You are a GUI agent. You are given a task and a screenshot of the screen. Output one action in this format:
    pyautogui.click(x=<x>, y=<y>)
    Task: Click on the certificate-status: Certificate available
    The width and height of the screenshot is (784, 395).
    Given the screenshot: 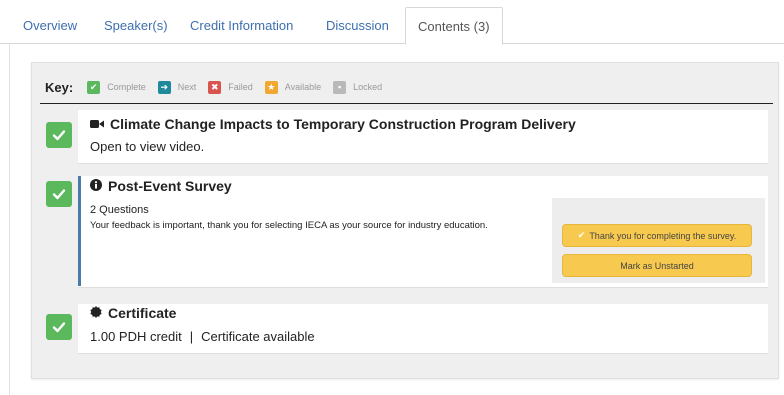 What is the action you would take?
    pyautogui.click(x=258, y=336)
    